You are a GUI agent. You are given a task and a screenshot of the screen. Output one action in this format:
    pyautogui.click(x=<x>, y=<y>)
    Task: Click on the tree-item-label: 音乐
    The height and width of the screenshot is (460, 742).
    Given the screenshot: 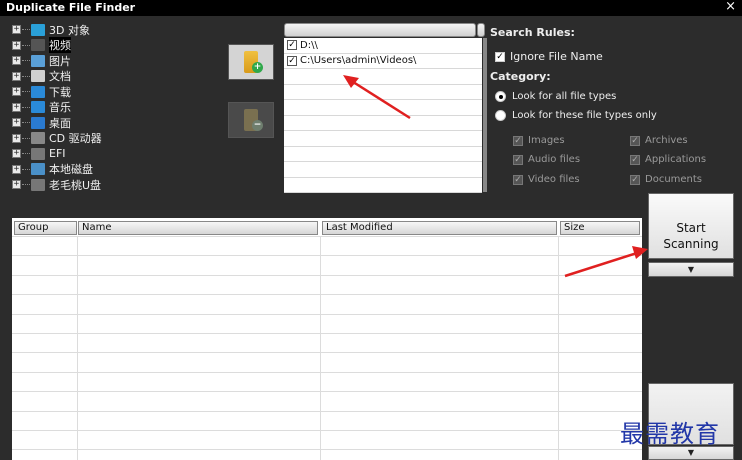 What is the action you would take?
    pyautogui.click(x=60, y=107)
    